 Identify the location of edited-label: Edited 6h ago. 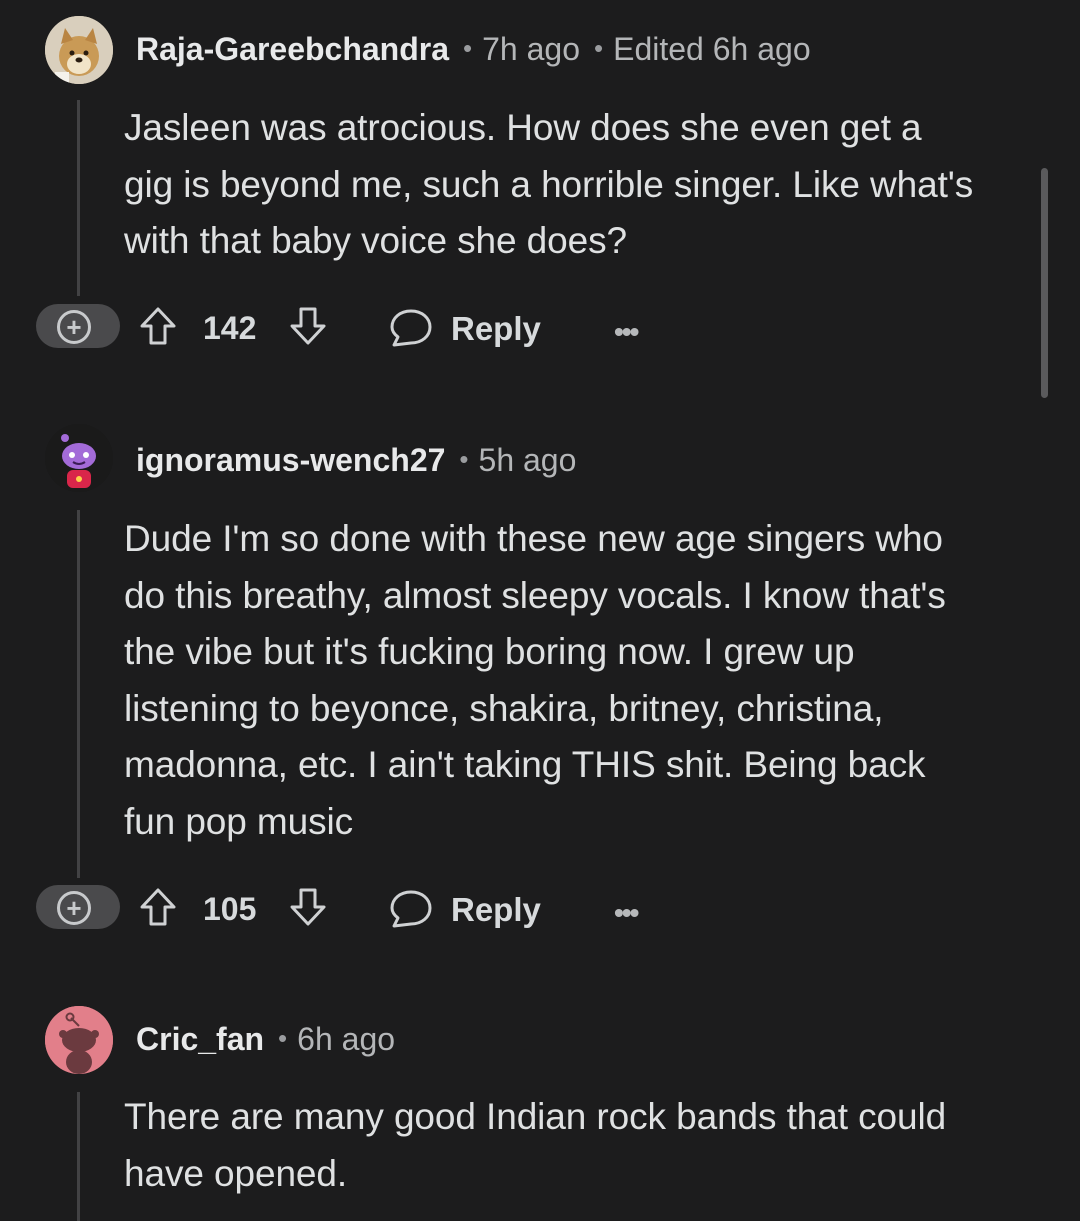
(712, 49).